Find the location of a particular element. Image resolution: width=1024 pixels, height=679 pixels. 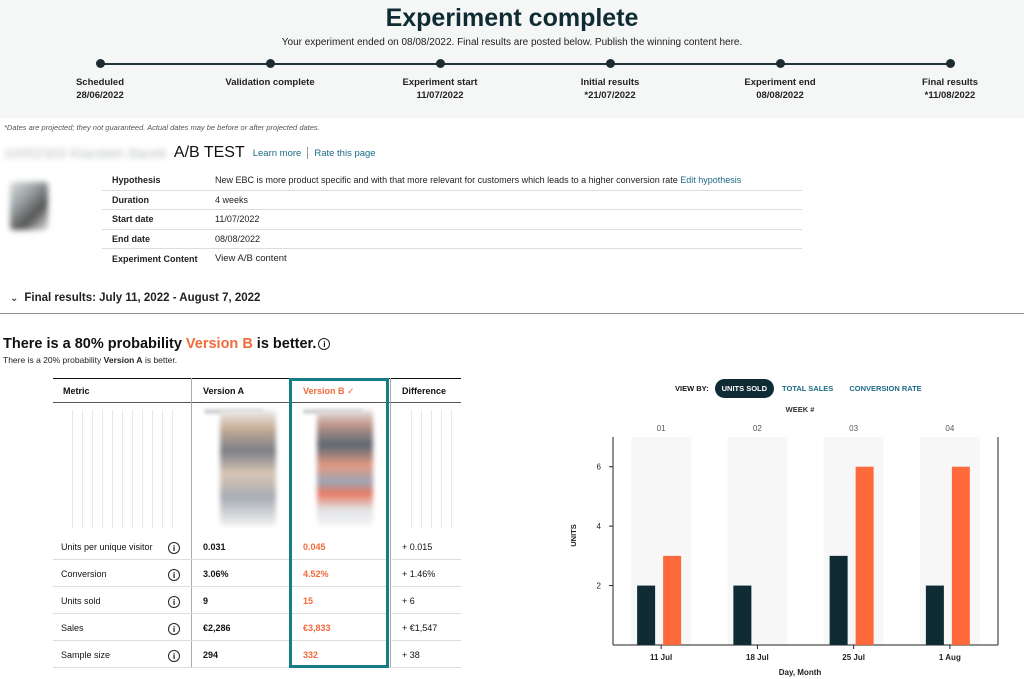

timeline-step: Scheduled 28/06/2022 is located at coordinates (100, 89).